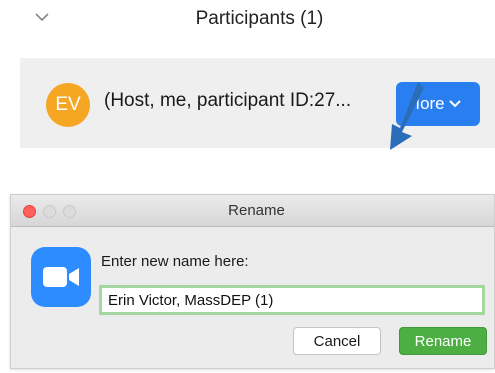  What do you see at coordinates (256, 210) in the screenshot?
I see `dialog-title-text: Rename` at bounding box center [256, 210].